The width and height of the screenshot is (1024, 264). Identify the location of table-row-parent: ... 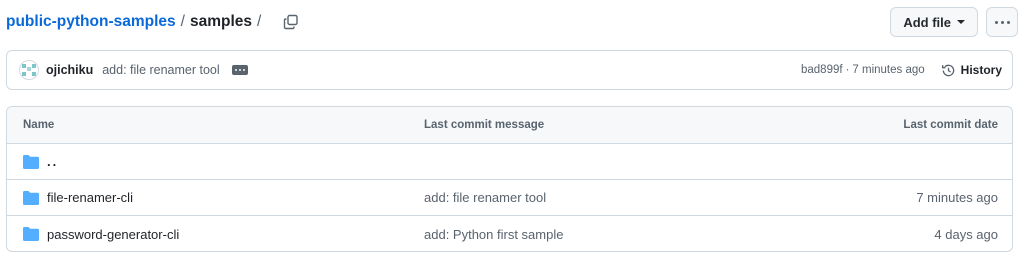
(509, 162).